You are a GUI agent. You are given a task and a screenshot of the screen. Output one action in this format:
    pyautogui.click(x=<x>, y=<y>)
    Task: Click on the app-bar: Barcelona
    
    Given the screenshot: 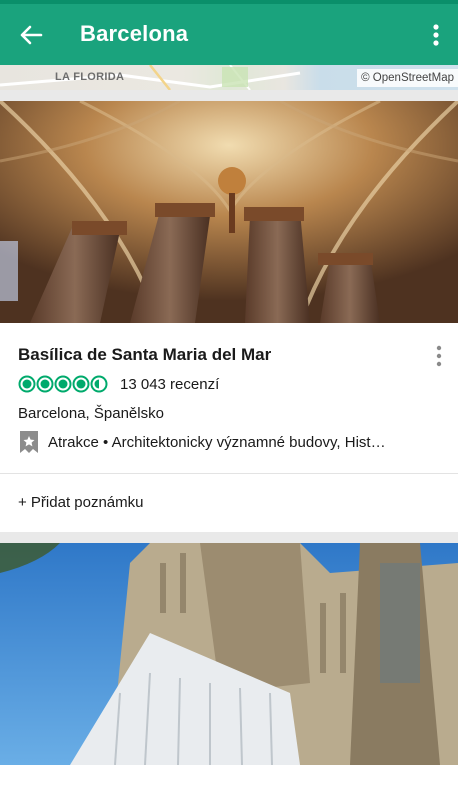 What is the action you would take?
    pyautogui.click(x=229, y=34)
    